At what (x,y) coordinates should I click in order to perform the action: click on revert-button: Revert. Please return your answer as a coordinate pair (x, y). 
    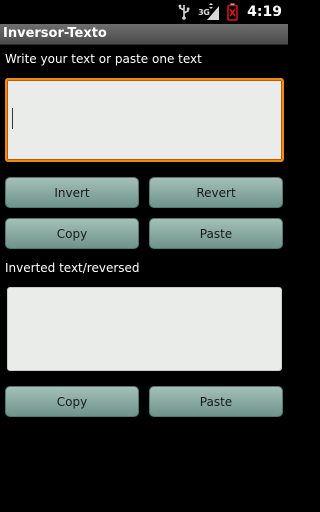
    Looking at the image, I should click on (216, 192).